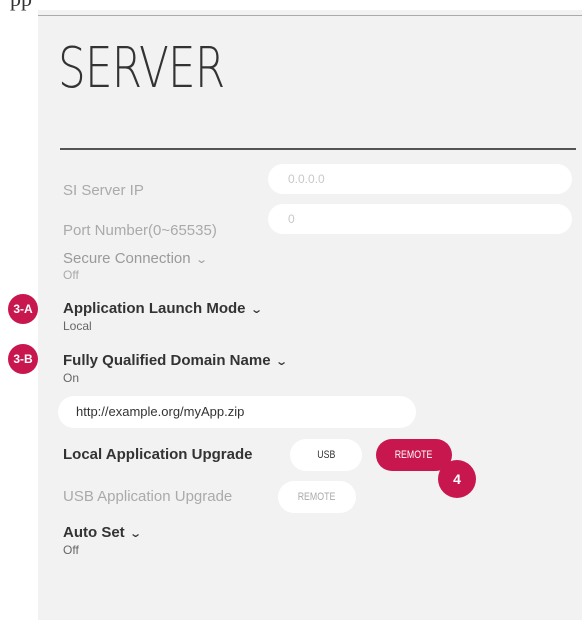  Describe the element at coordinates (154, 308) in the screenshot. I see `application-launch-mode-label: Application Launch Mode` at that location.